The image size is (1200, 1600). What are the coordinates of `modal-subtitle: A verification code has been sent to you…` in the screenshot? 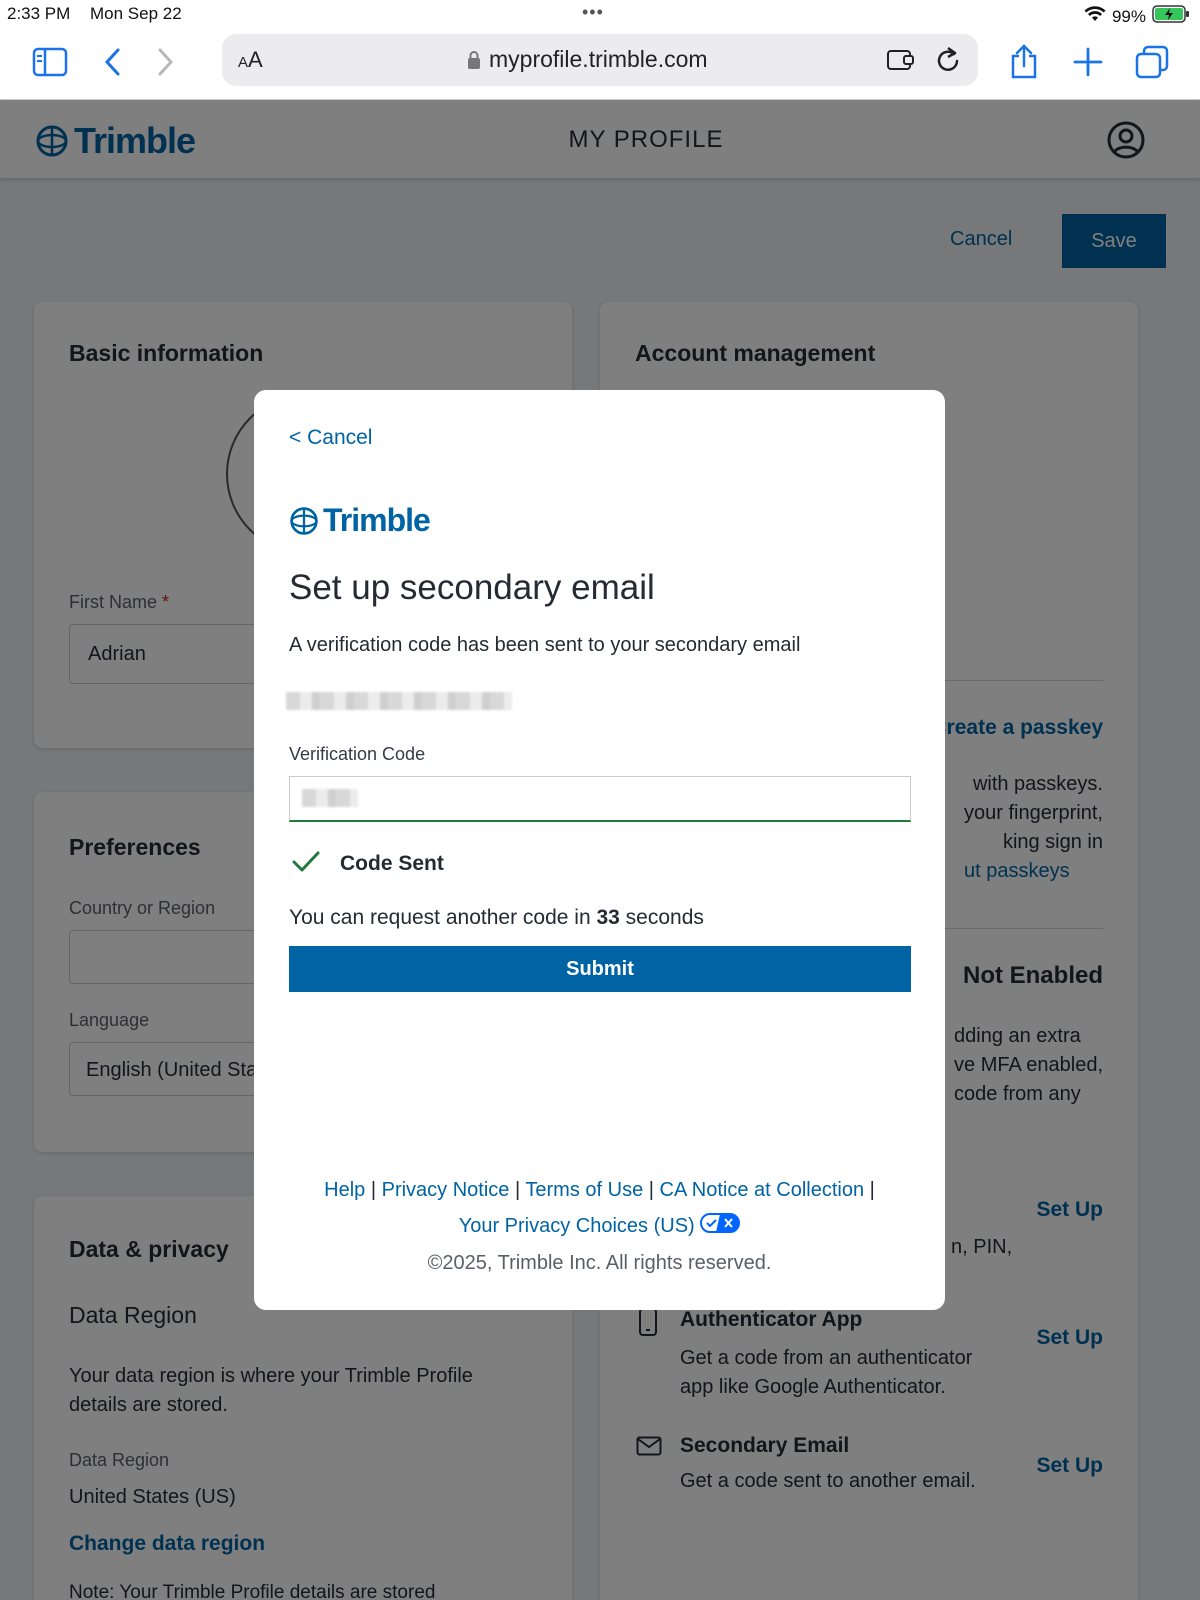 It's located at (545, 645).